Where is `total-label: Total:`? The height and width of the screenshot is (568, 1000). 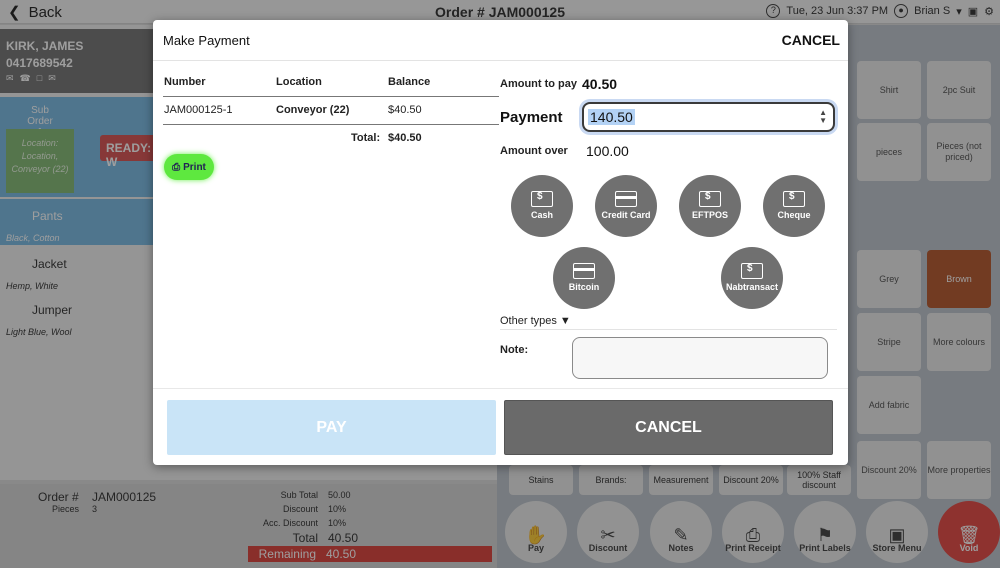 total-label: Total: is located at coordinates (366, 138).